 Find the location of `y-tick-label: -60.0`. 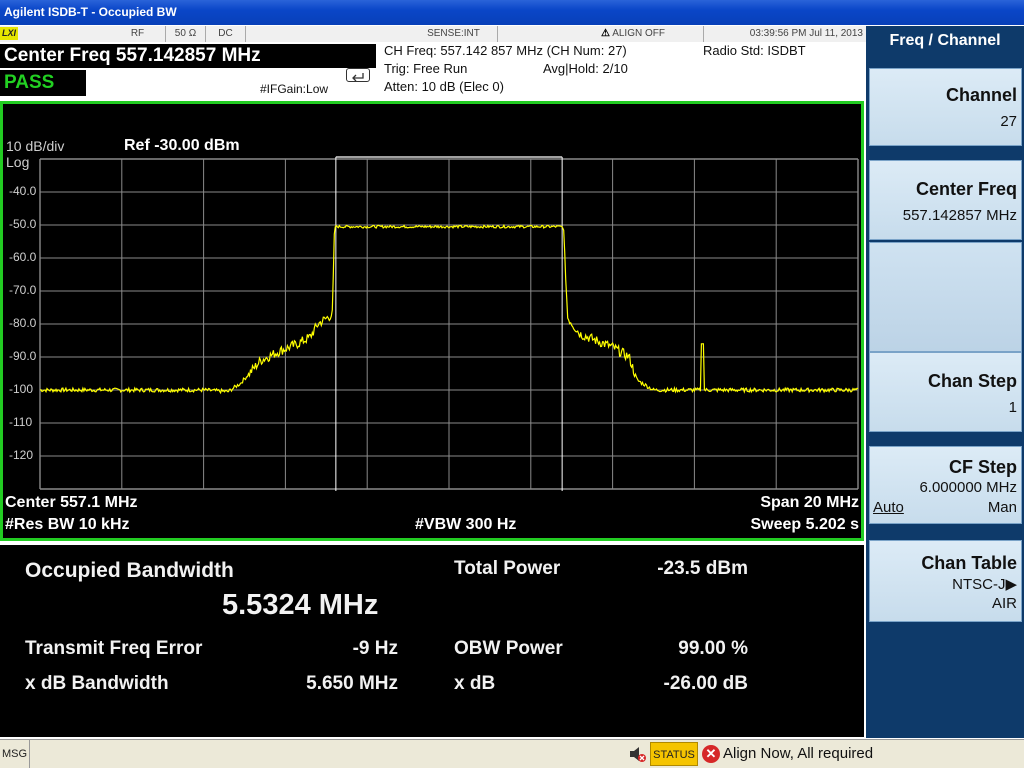

y-tick-label: -60.0 is located at coordinates (23, 257).